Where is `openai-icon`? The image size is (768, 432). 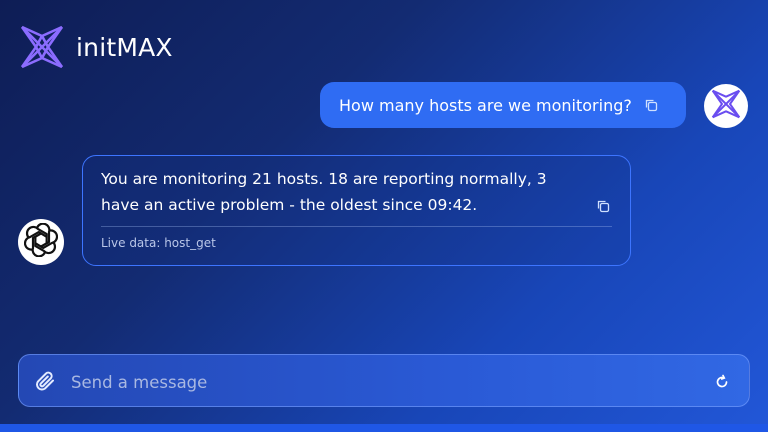 openai-icon is located at coordinates (41, 241).